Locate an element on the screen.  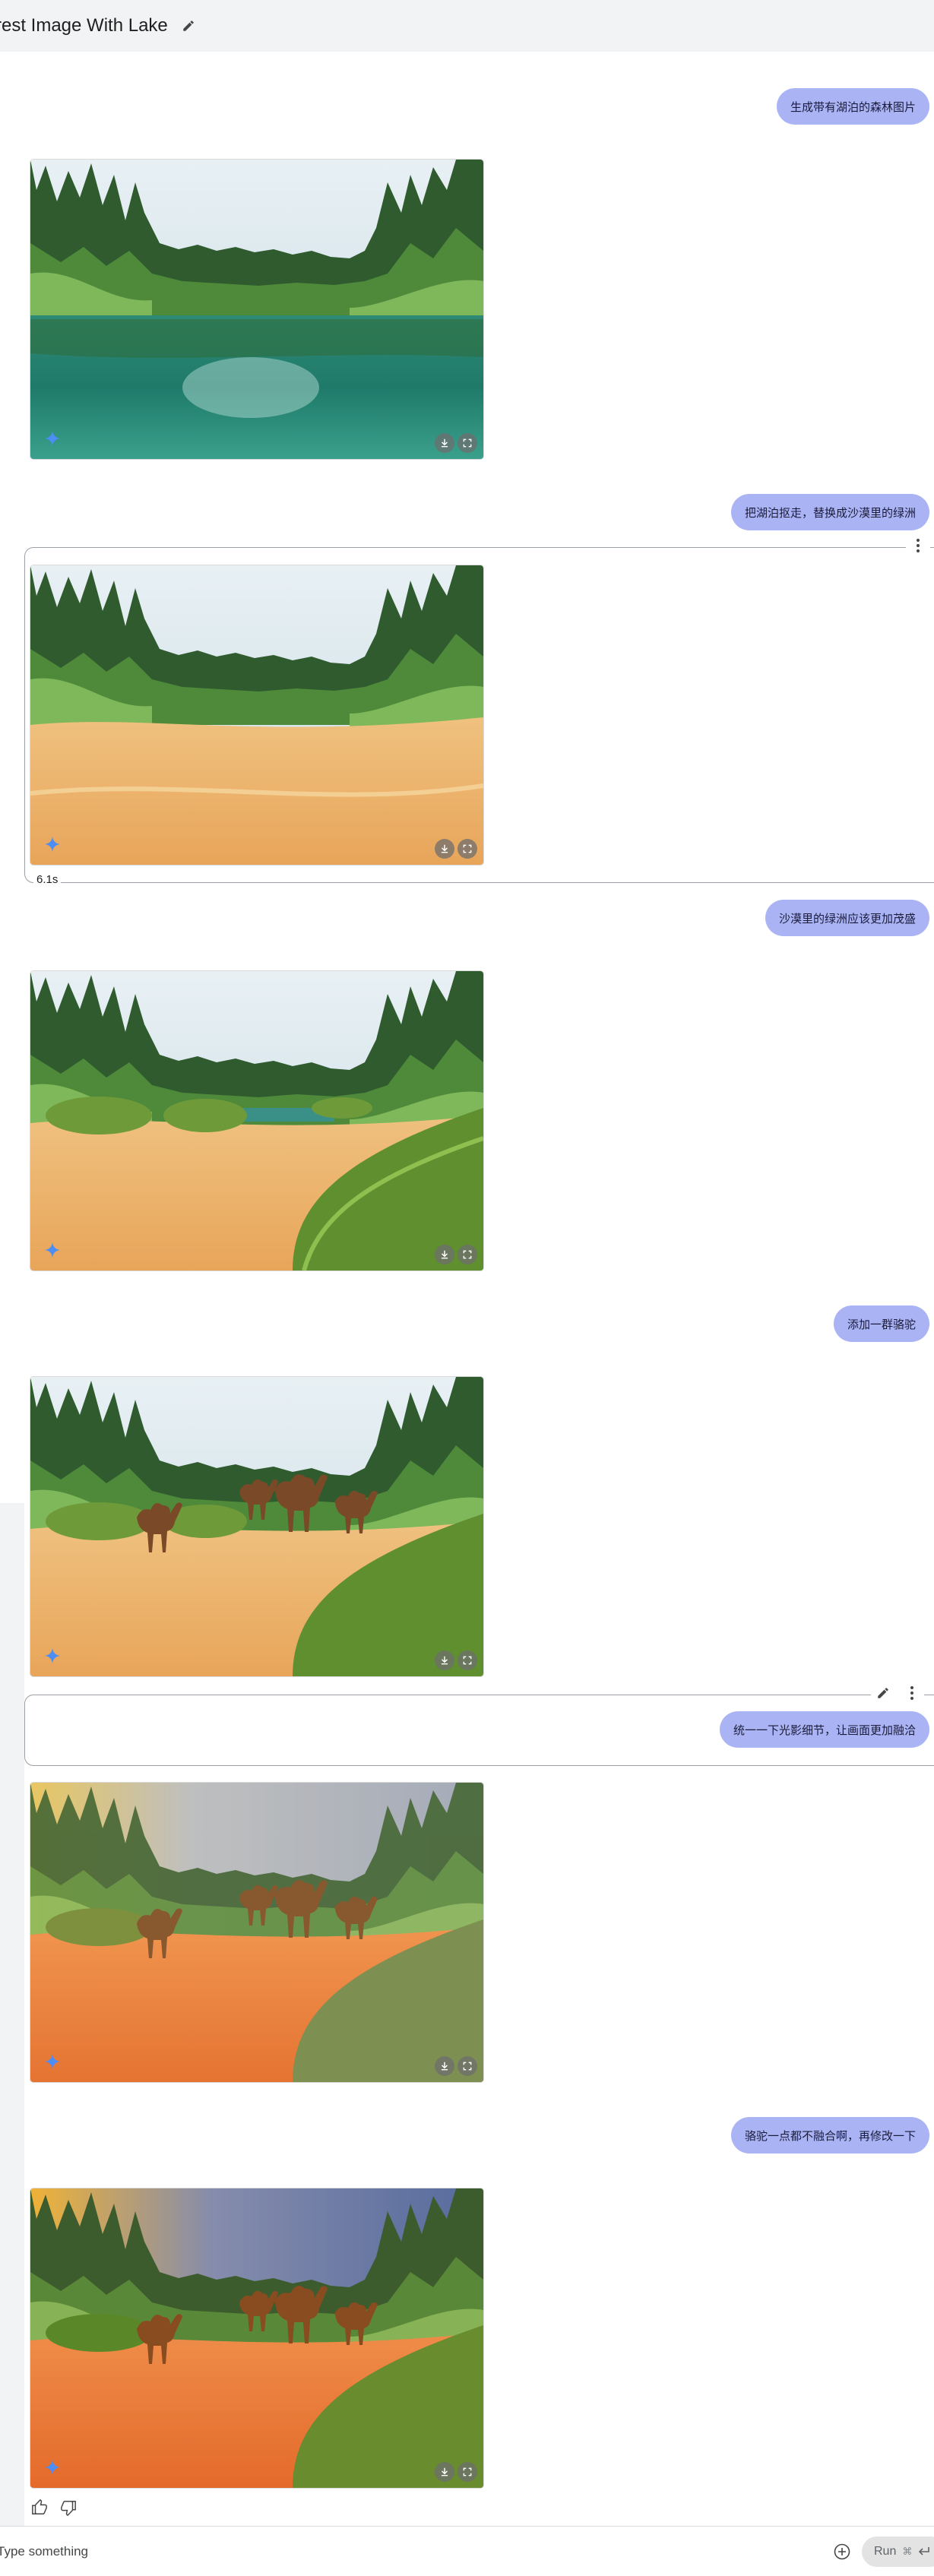
edit-pencil-icon is located at coordinates (883, 1693).